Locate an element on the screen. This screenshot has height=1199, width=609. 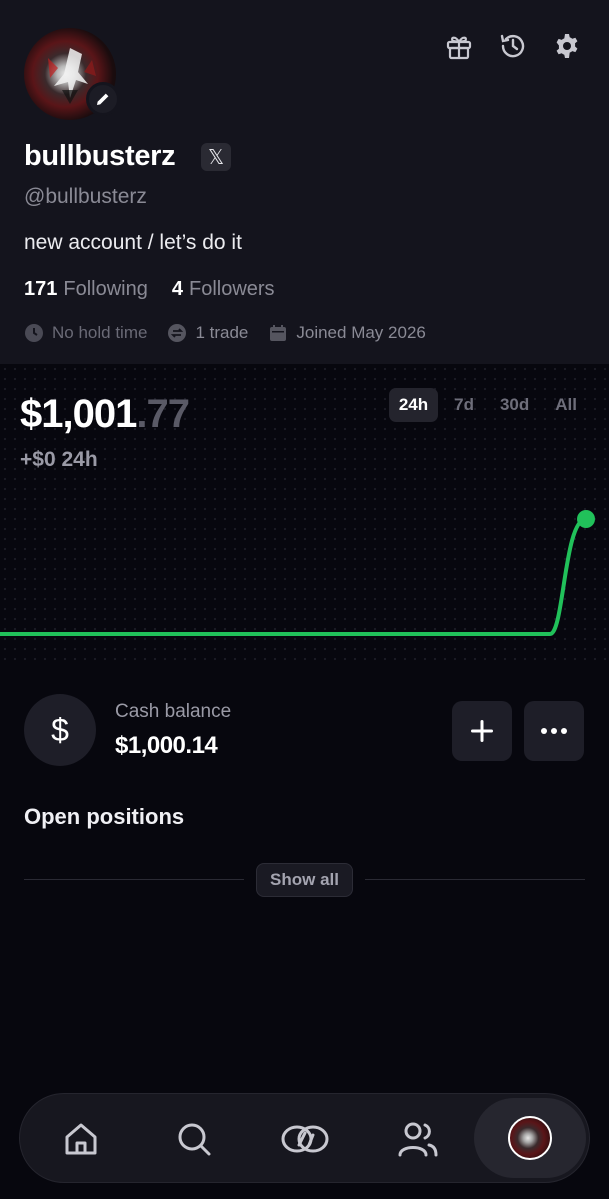
pencil-icon is located at coordinates (103, 99).